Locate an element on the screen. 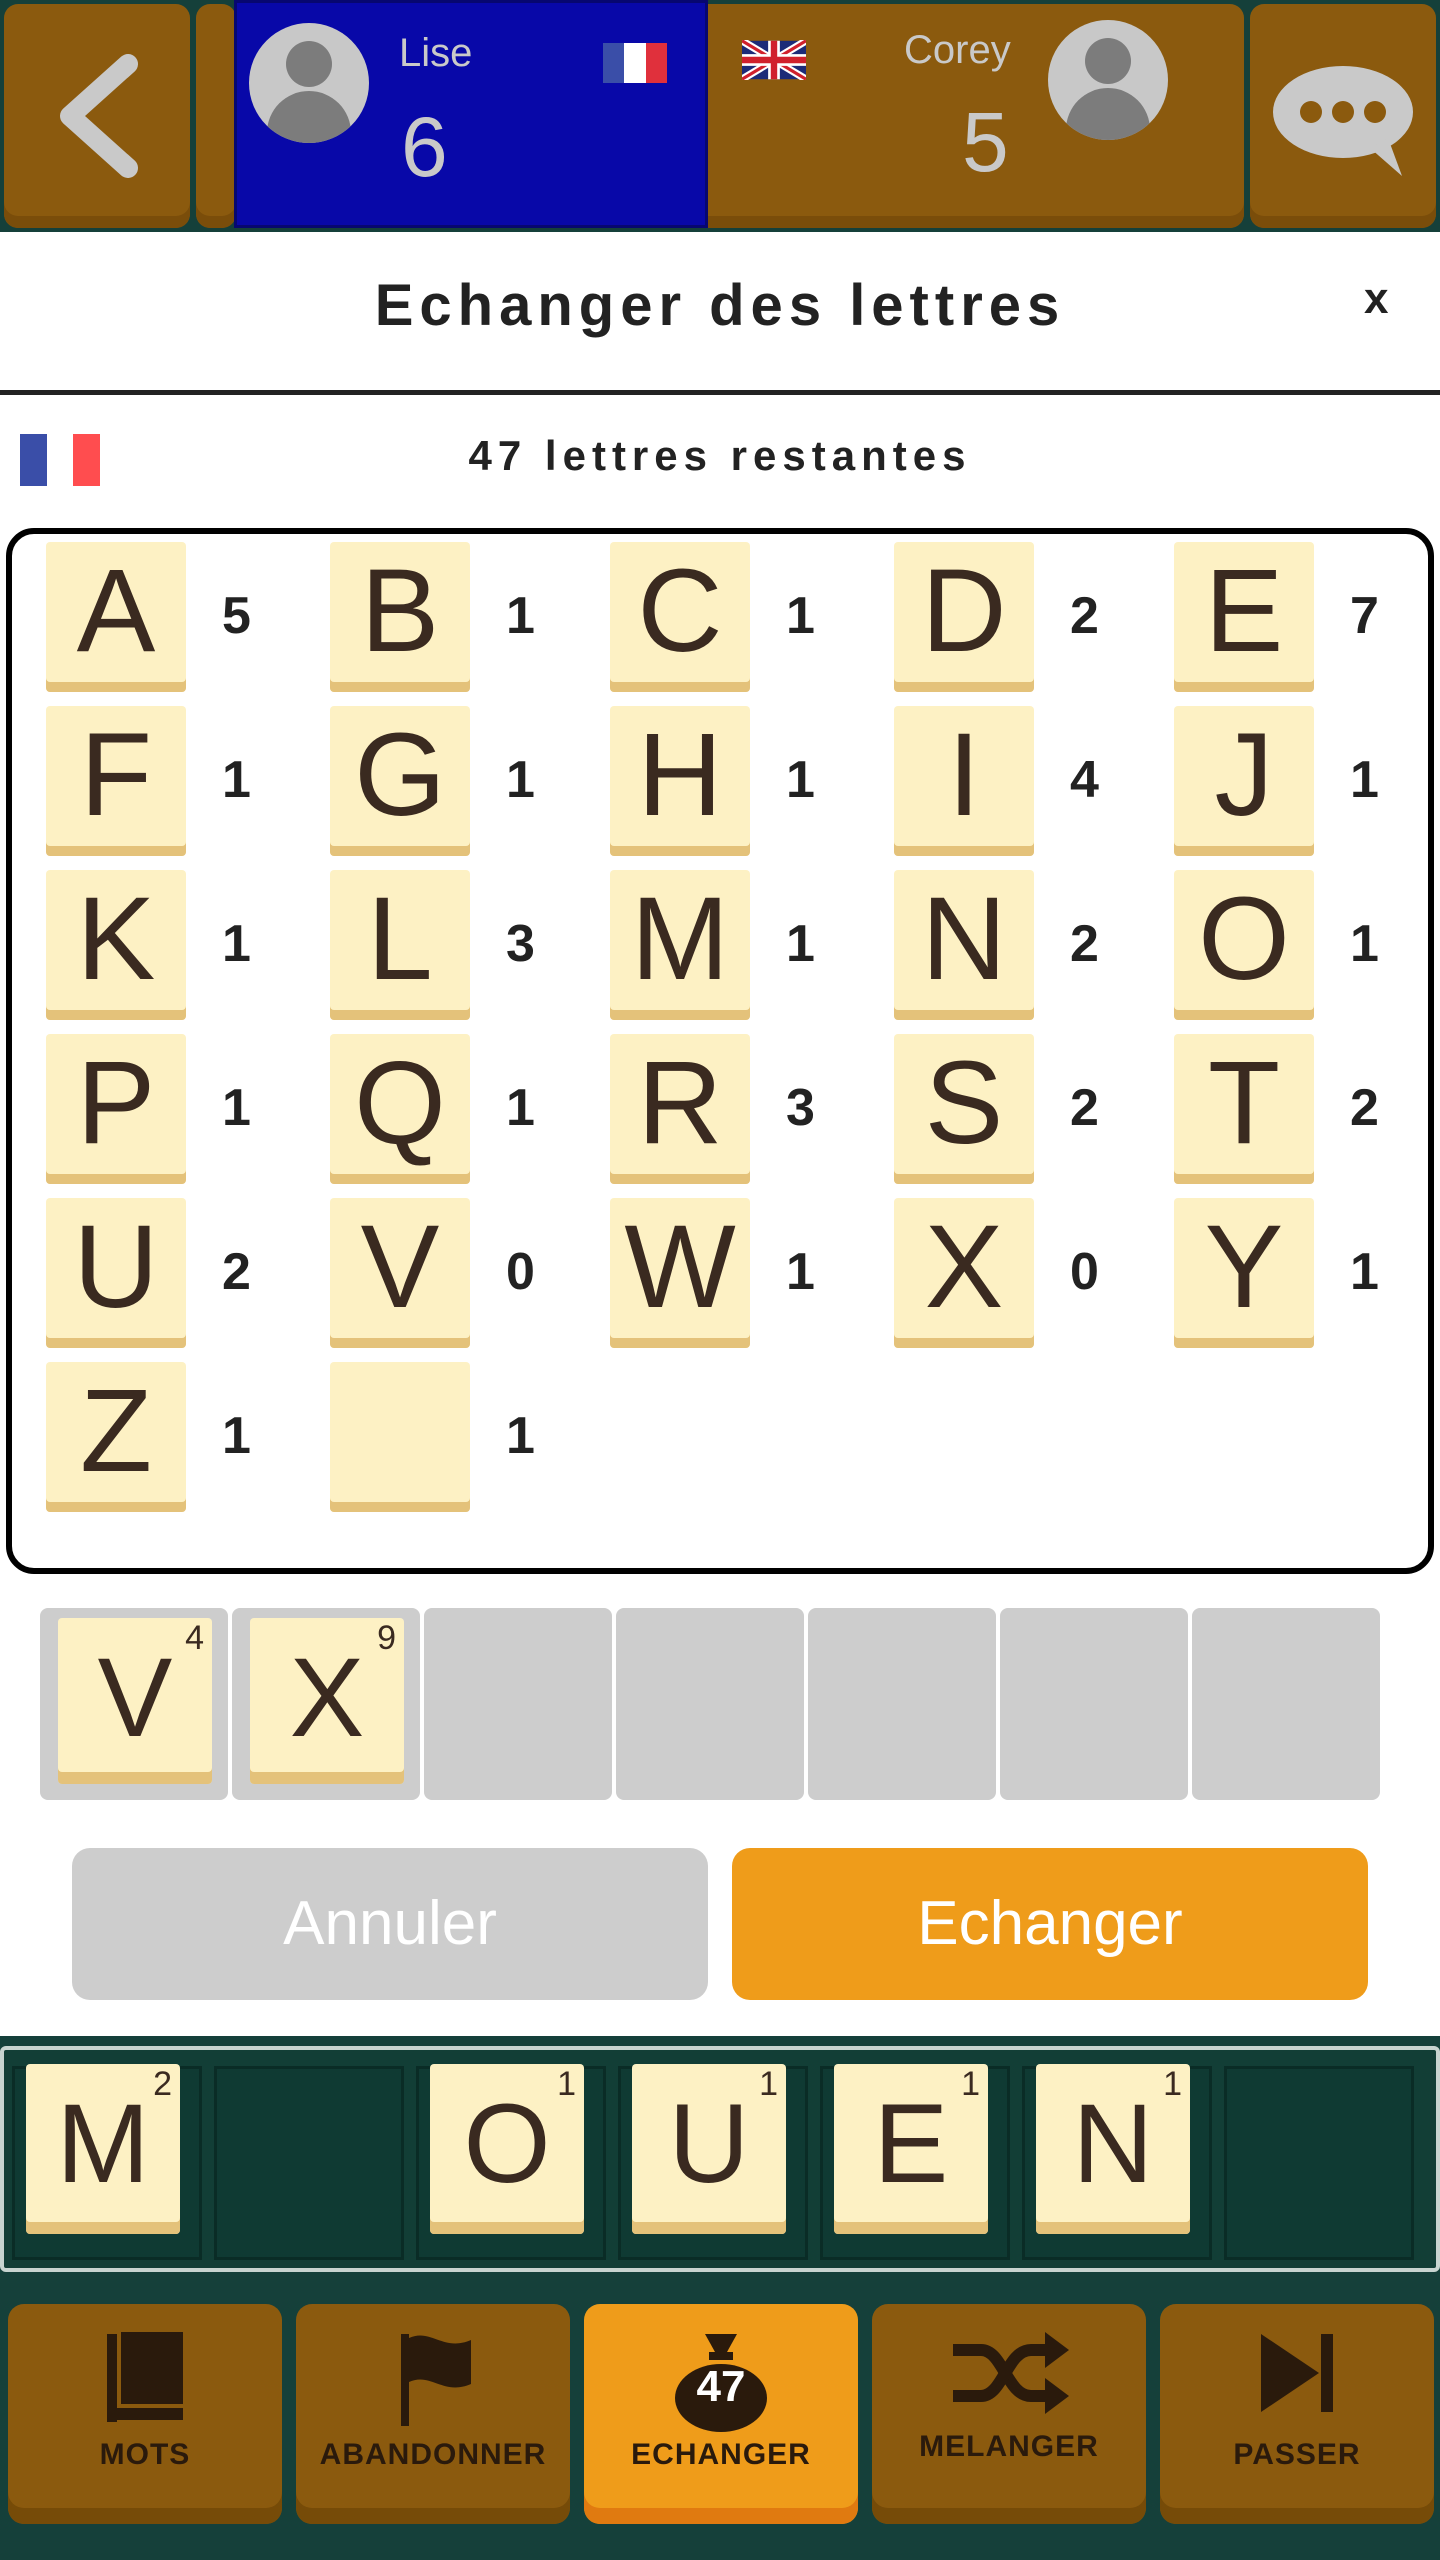 The height and width of the screenshot is (2560, 1440). back-button is located at coordinates (97, 116).